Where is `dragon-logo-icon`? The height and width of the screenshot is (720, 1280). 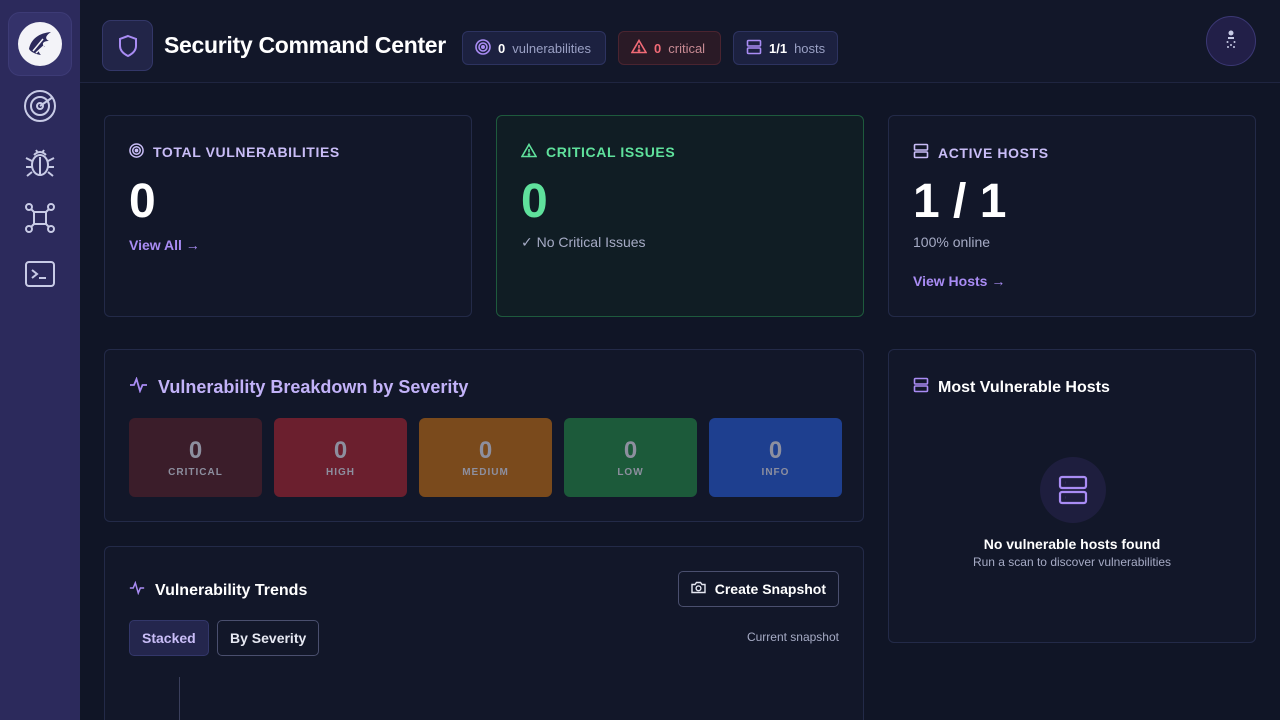 dragon-logo-icon is located at coordinates (40, 44).